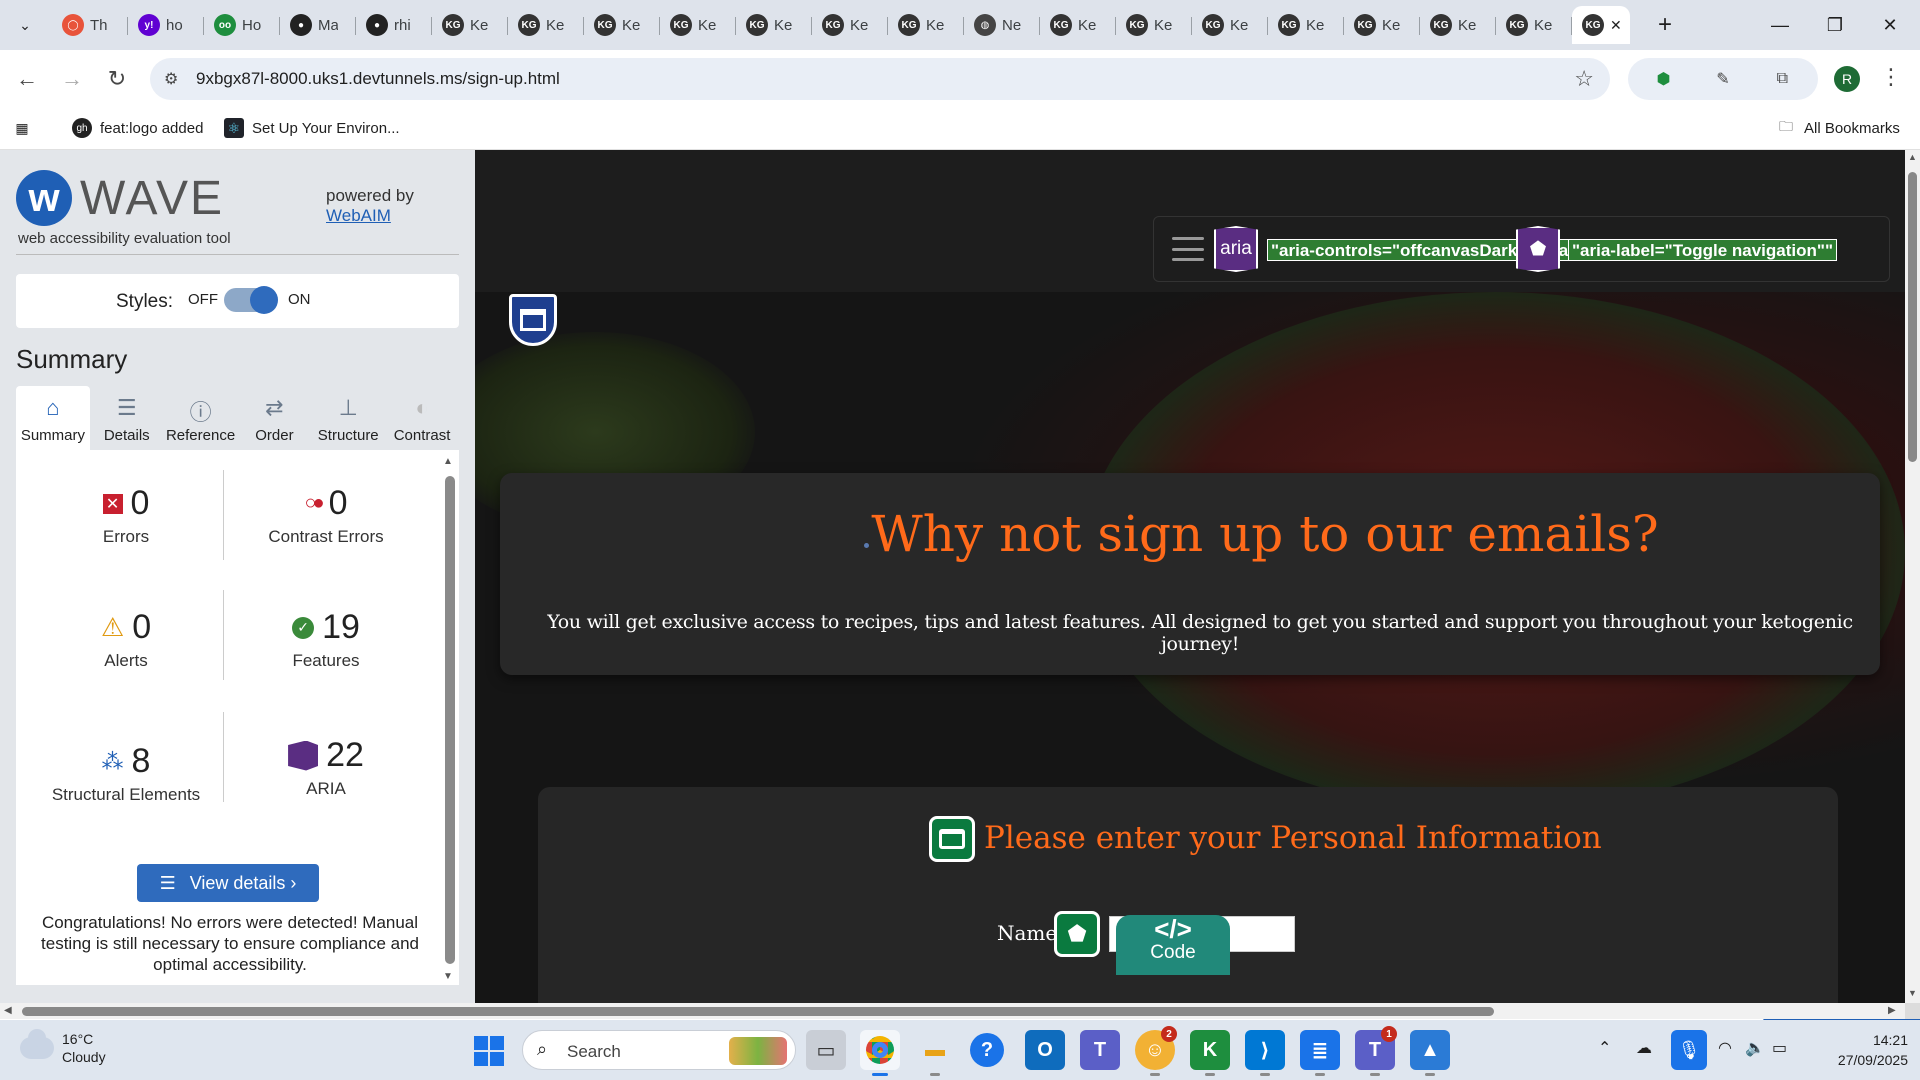  Describe the element at coordinates (137, 128) in the screenshot. I see `bookmark-feat-logo: gh feat:logo added` at that location.